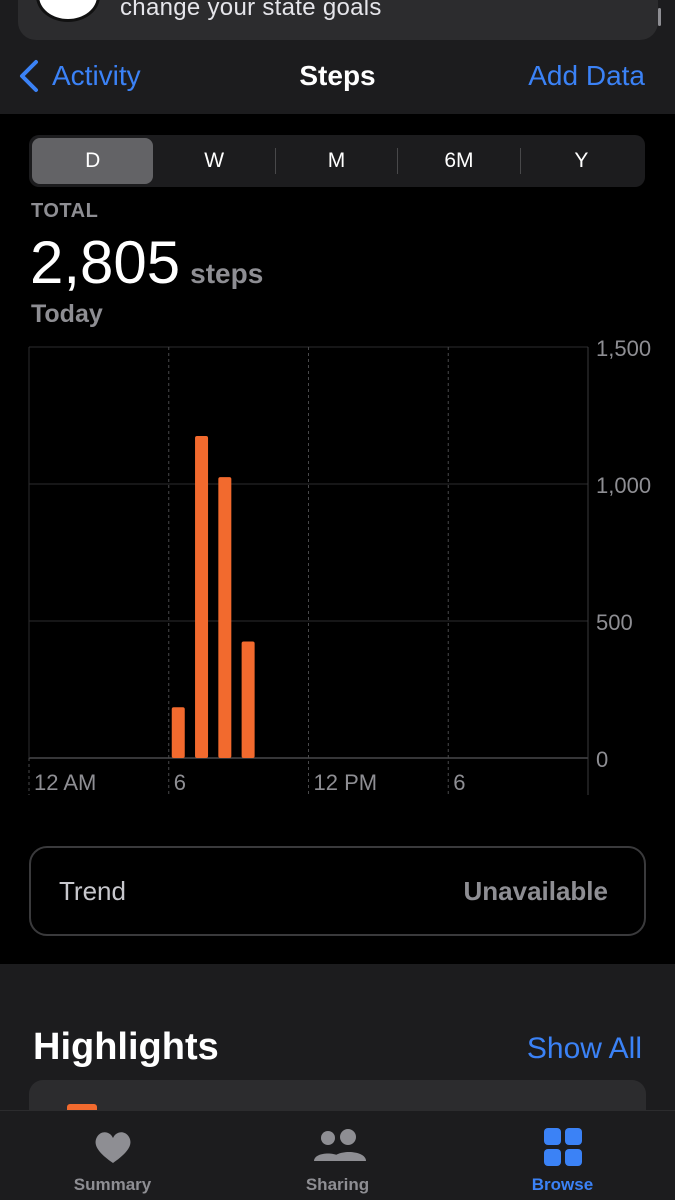 This screenshot has height=1200, width=675. I want to click on tab-bar: Summary Sharing Browse, so click(337, 1155).